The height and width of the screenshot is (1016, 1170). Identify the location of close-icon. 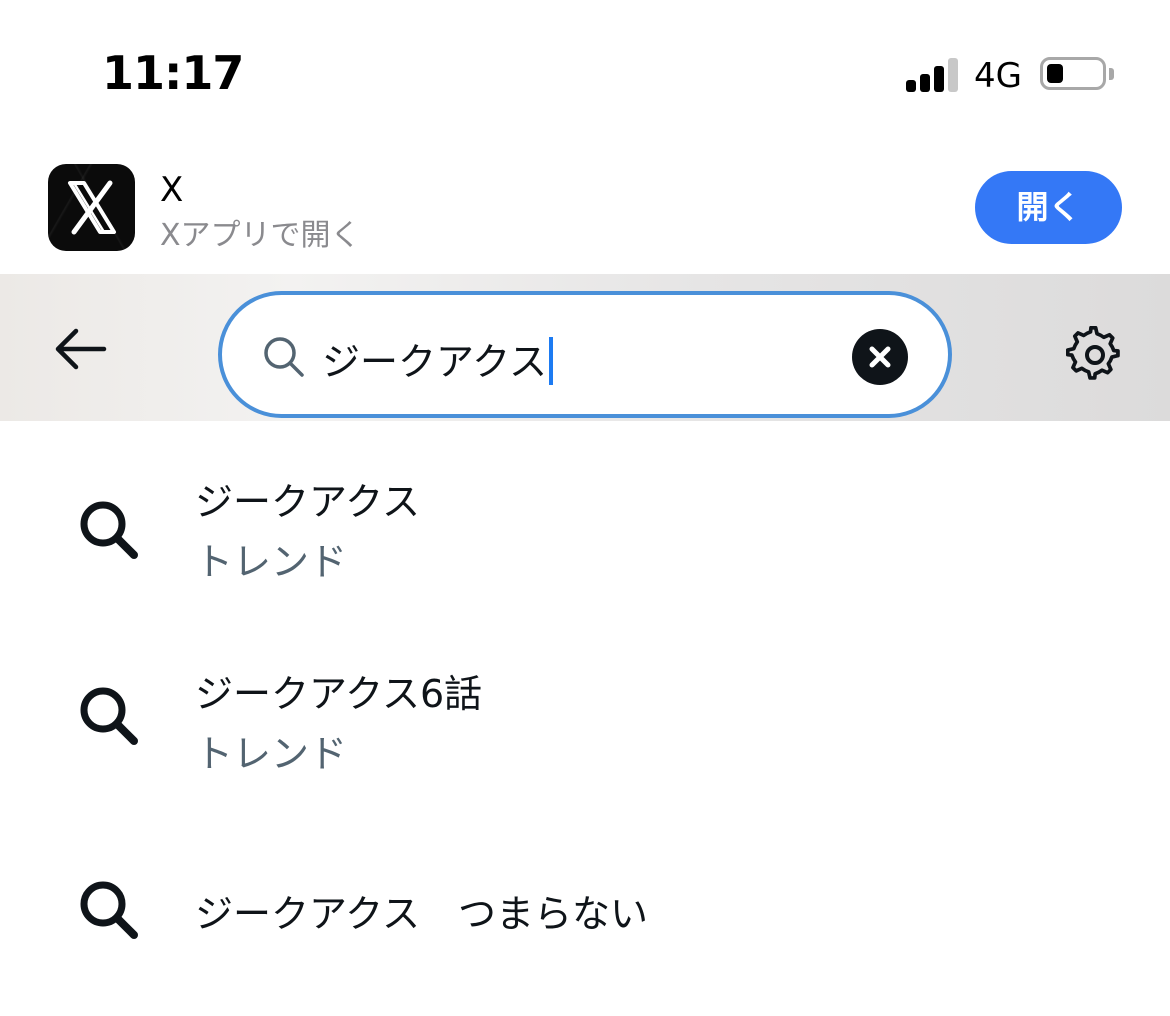
(880, 357).